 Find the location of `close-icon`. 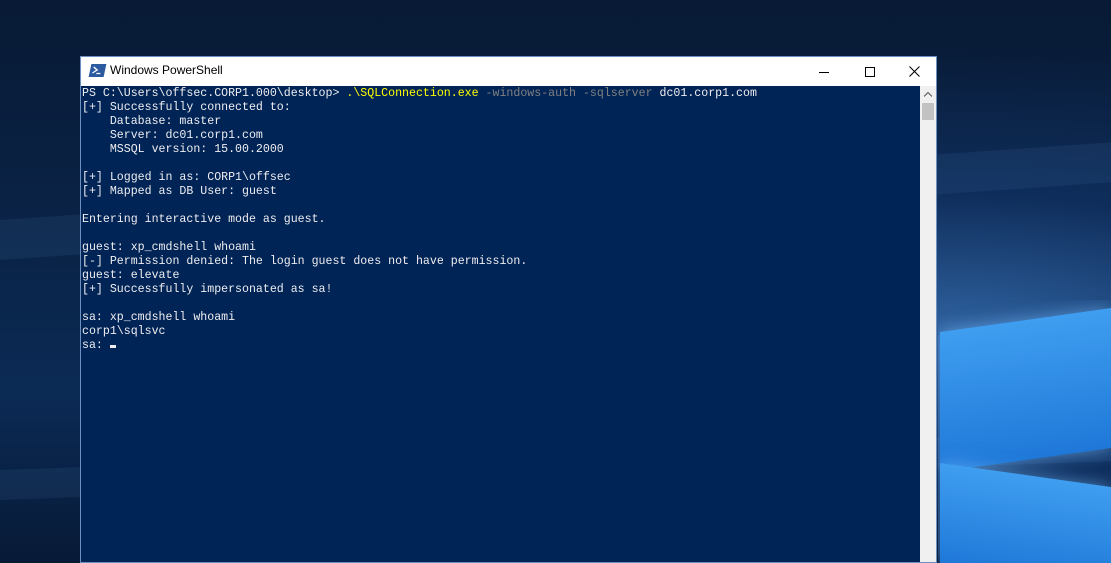

close-icon is located at coordinates (914, 71).